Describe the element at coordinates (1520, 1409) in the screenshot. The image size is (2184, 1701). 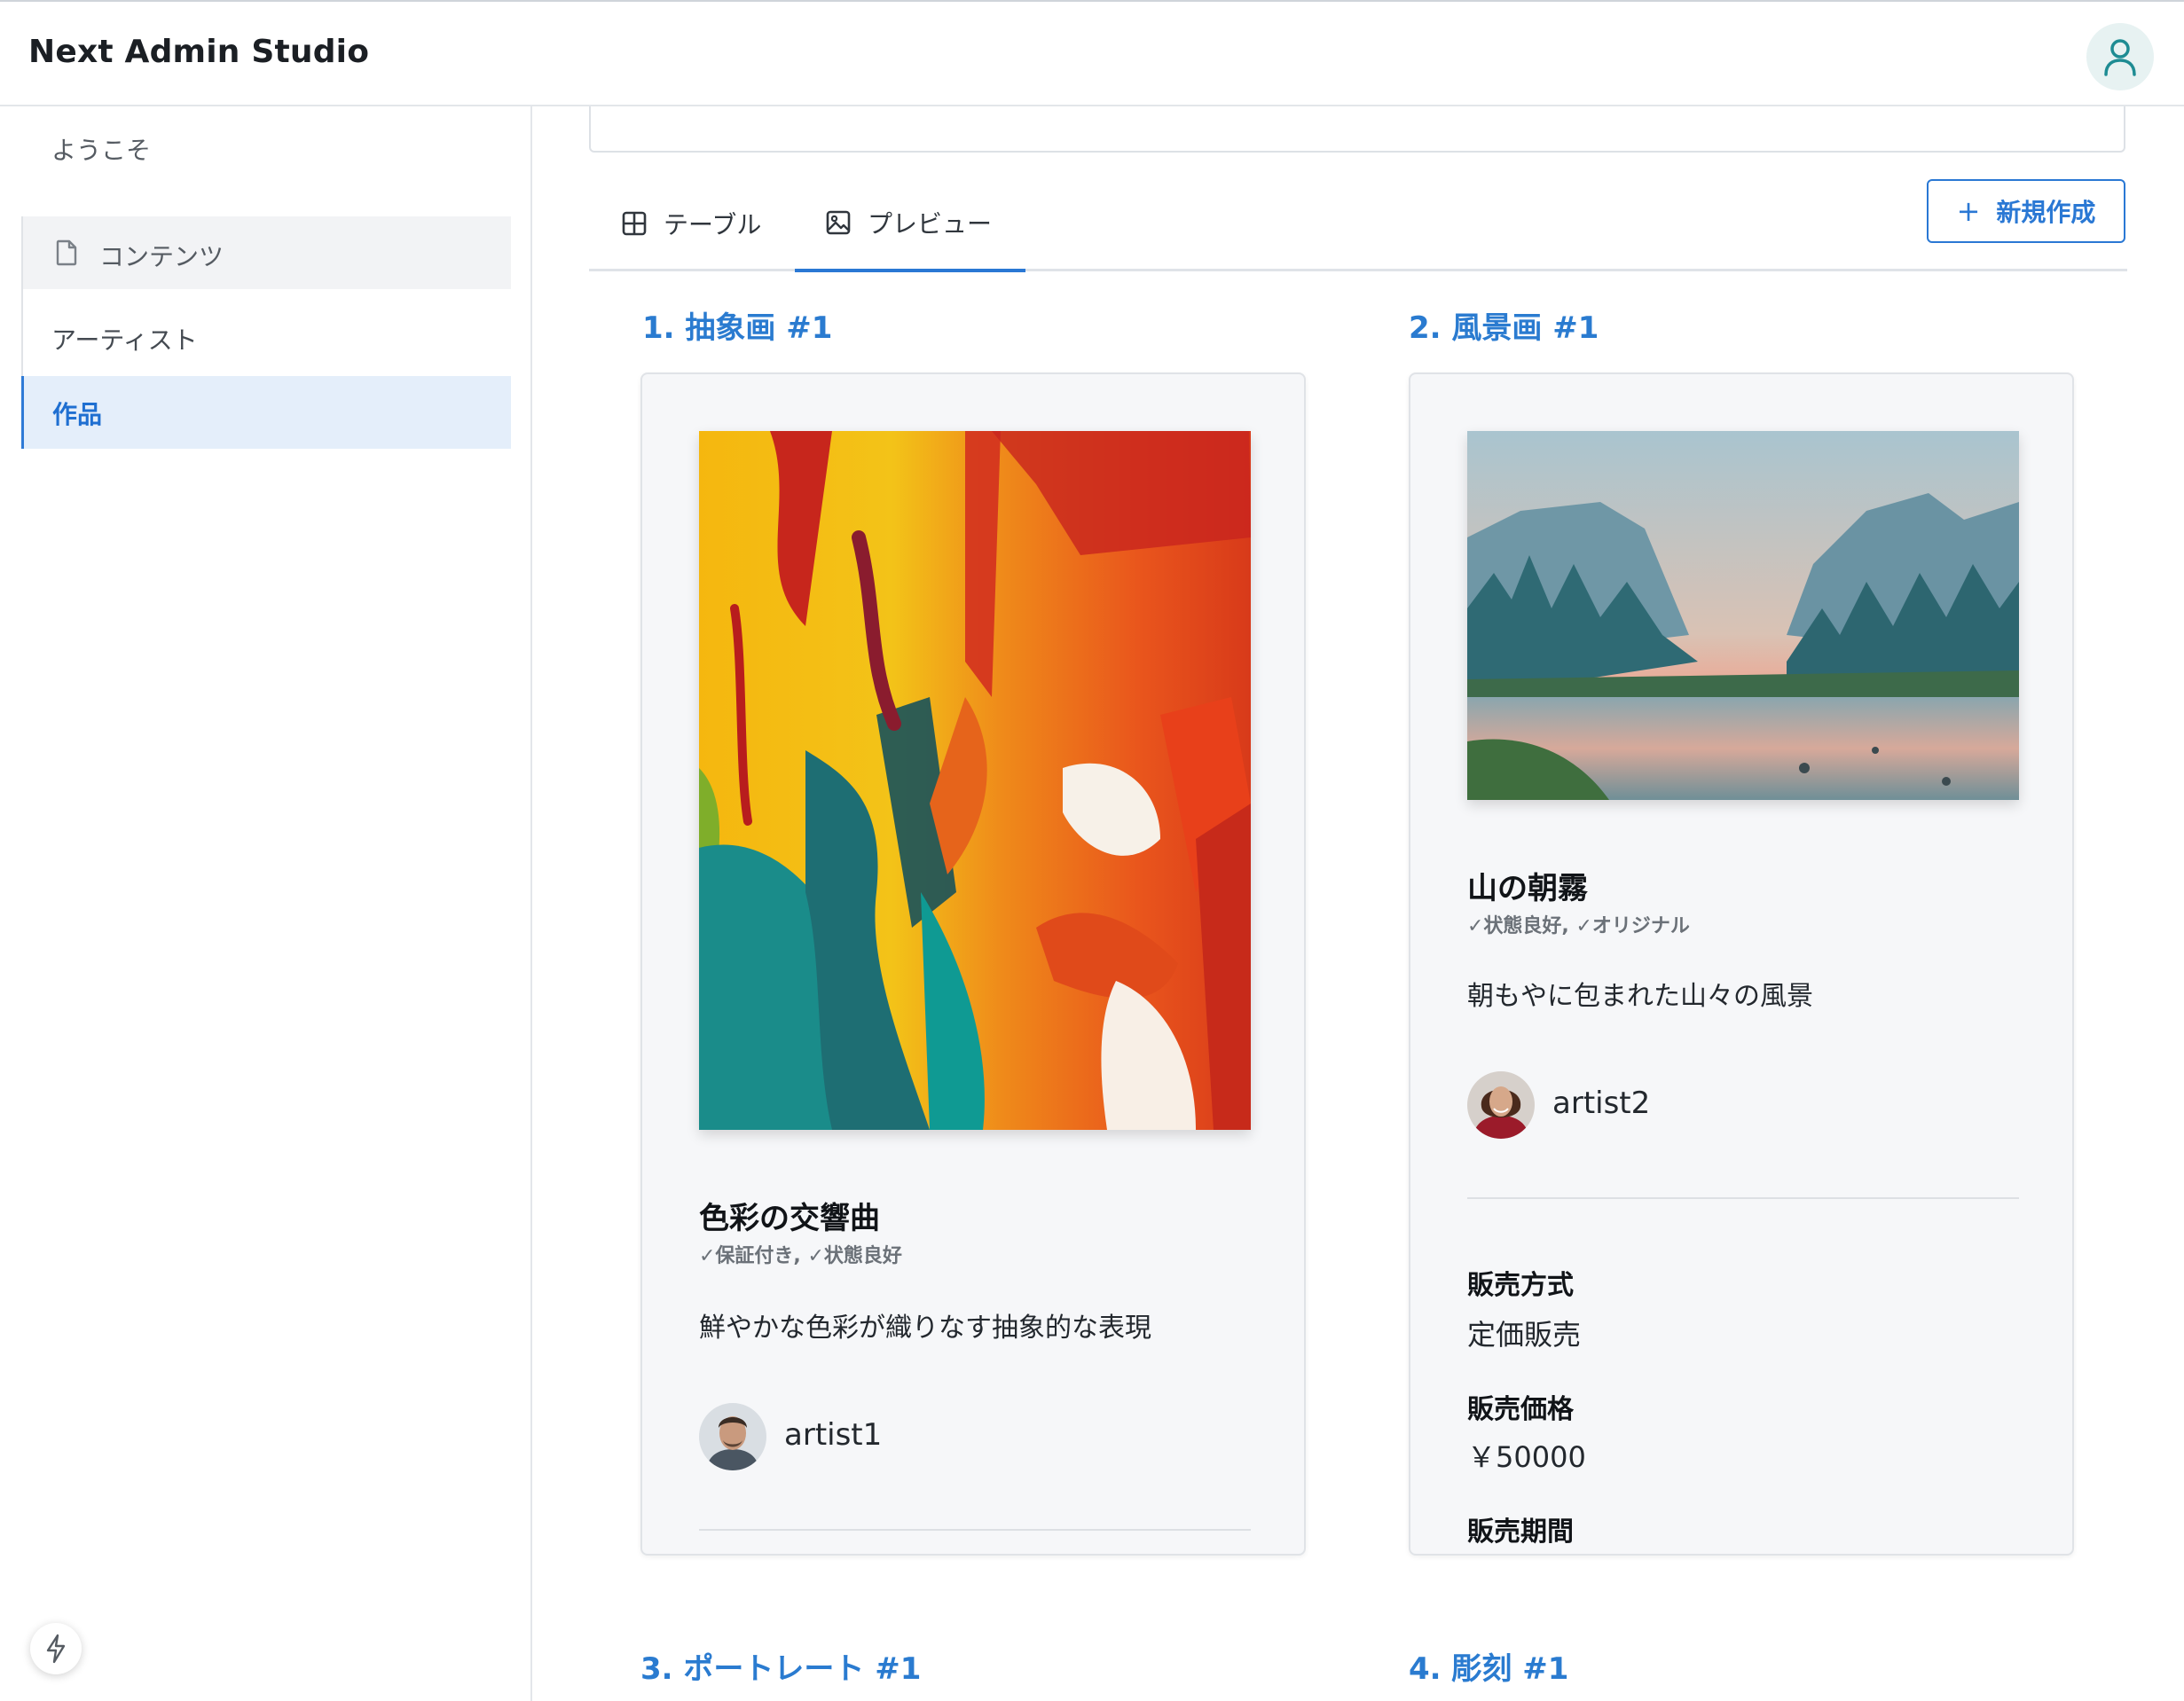
I see `field-label-price: 販売価格` at that location.